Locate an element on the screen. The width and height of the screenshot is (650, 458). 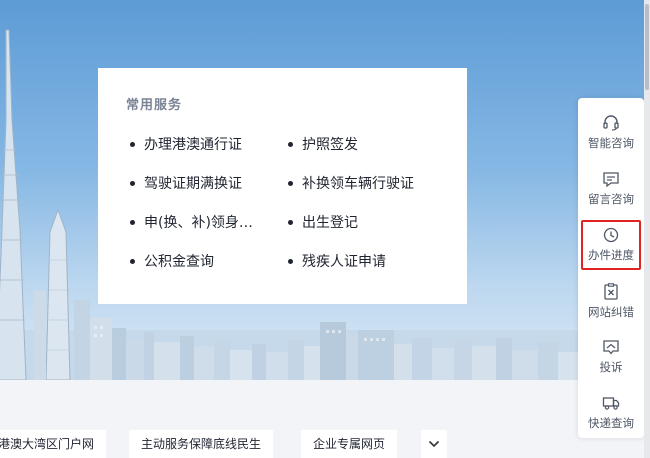
toolbar-item-label: 留言咨询 is located at coordinates (611, 199).